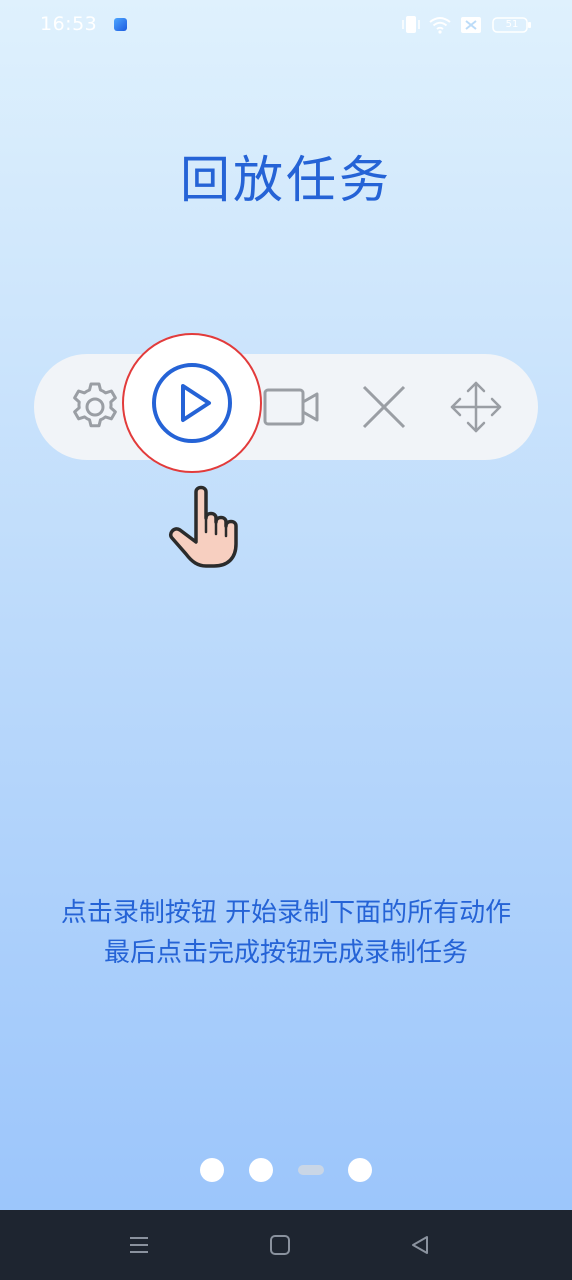  I want to click on move-icon, so click(476, 407).